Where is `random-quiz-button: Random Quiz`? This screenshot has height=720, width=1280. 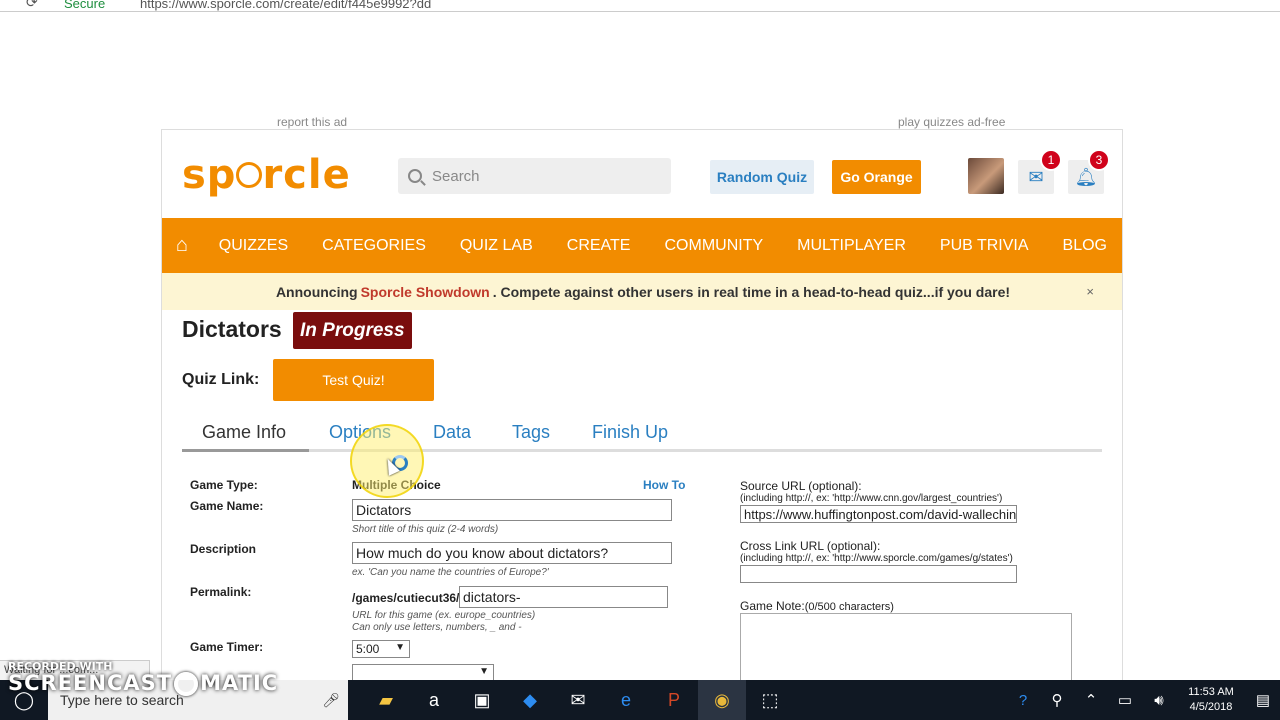 random-quiz-button: Random Quiz is located at coordinates (762, 177).